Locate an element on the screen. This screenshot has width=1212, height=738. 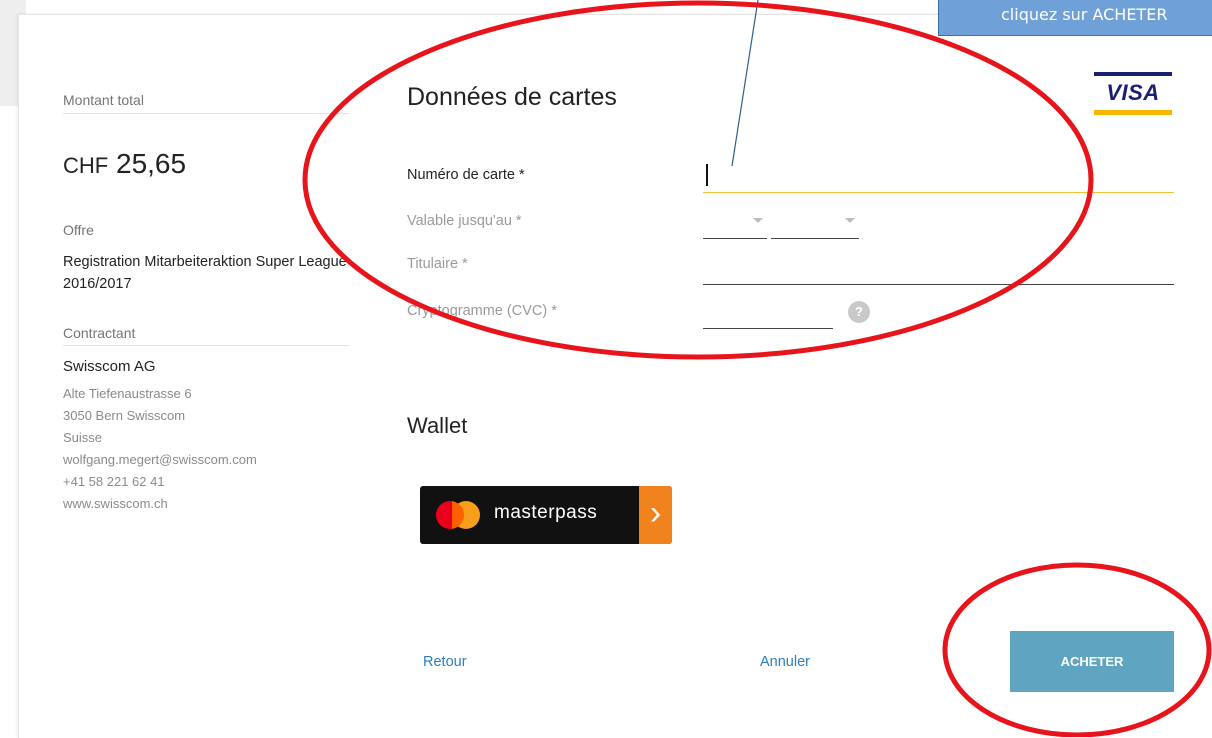
card-number-label: Numéro de carte * is located at coordinates (466, 175).